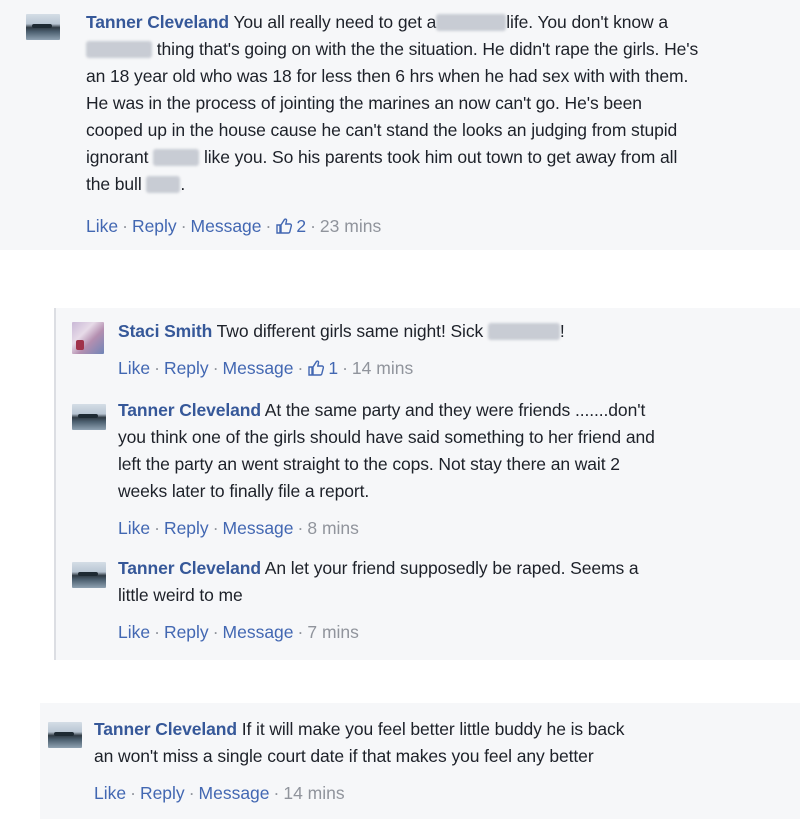 The height and width of the screenshot is (819, 800). I want to click on timestamp: 8 mins, so click(333, 528).